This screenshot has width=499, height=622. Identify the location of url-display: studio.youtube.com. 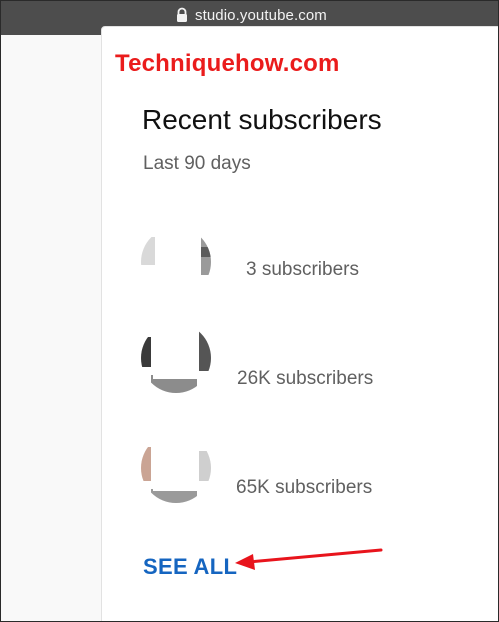
(251, 15).